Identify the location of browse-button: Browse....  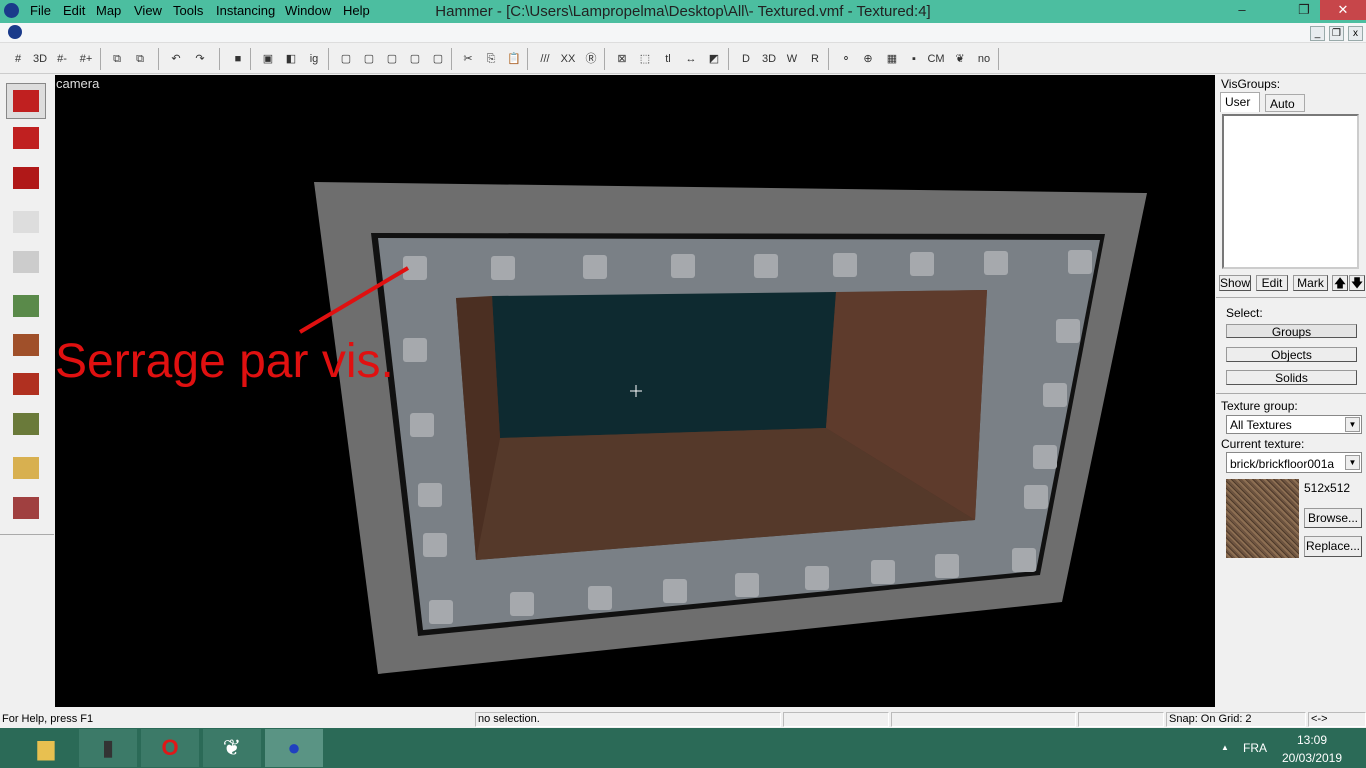
(1333, 518).